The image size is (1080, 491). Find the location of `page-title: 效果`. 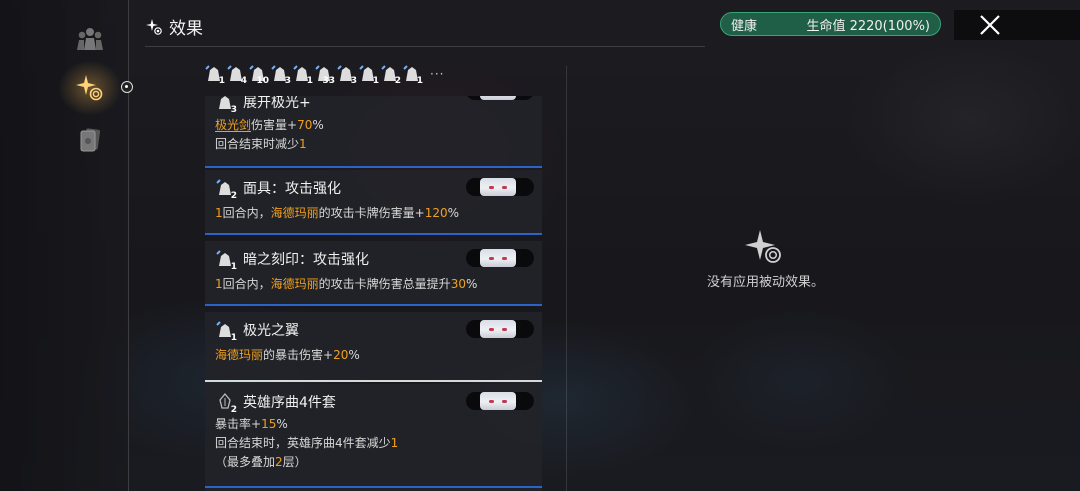

page-title: 效果 is located at coordinates (174, 26).